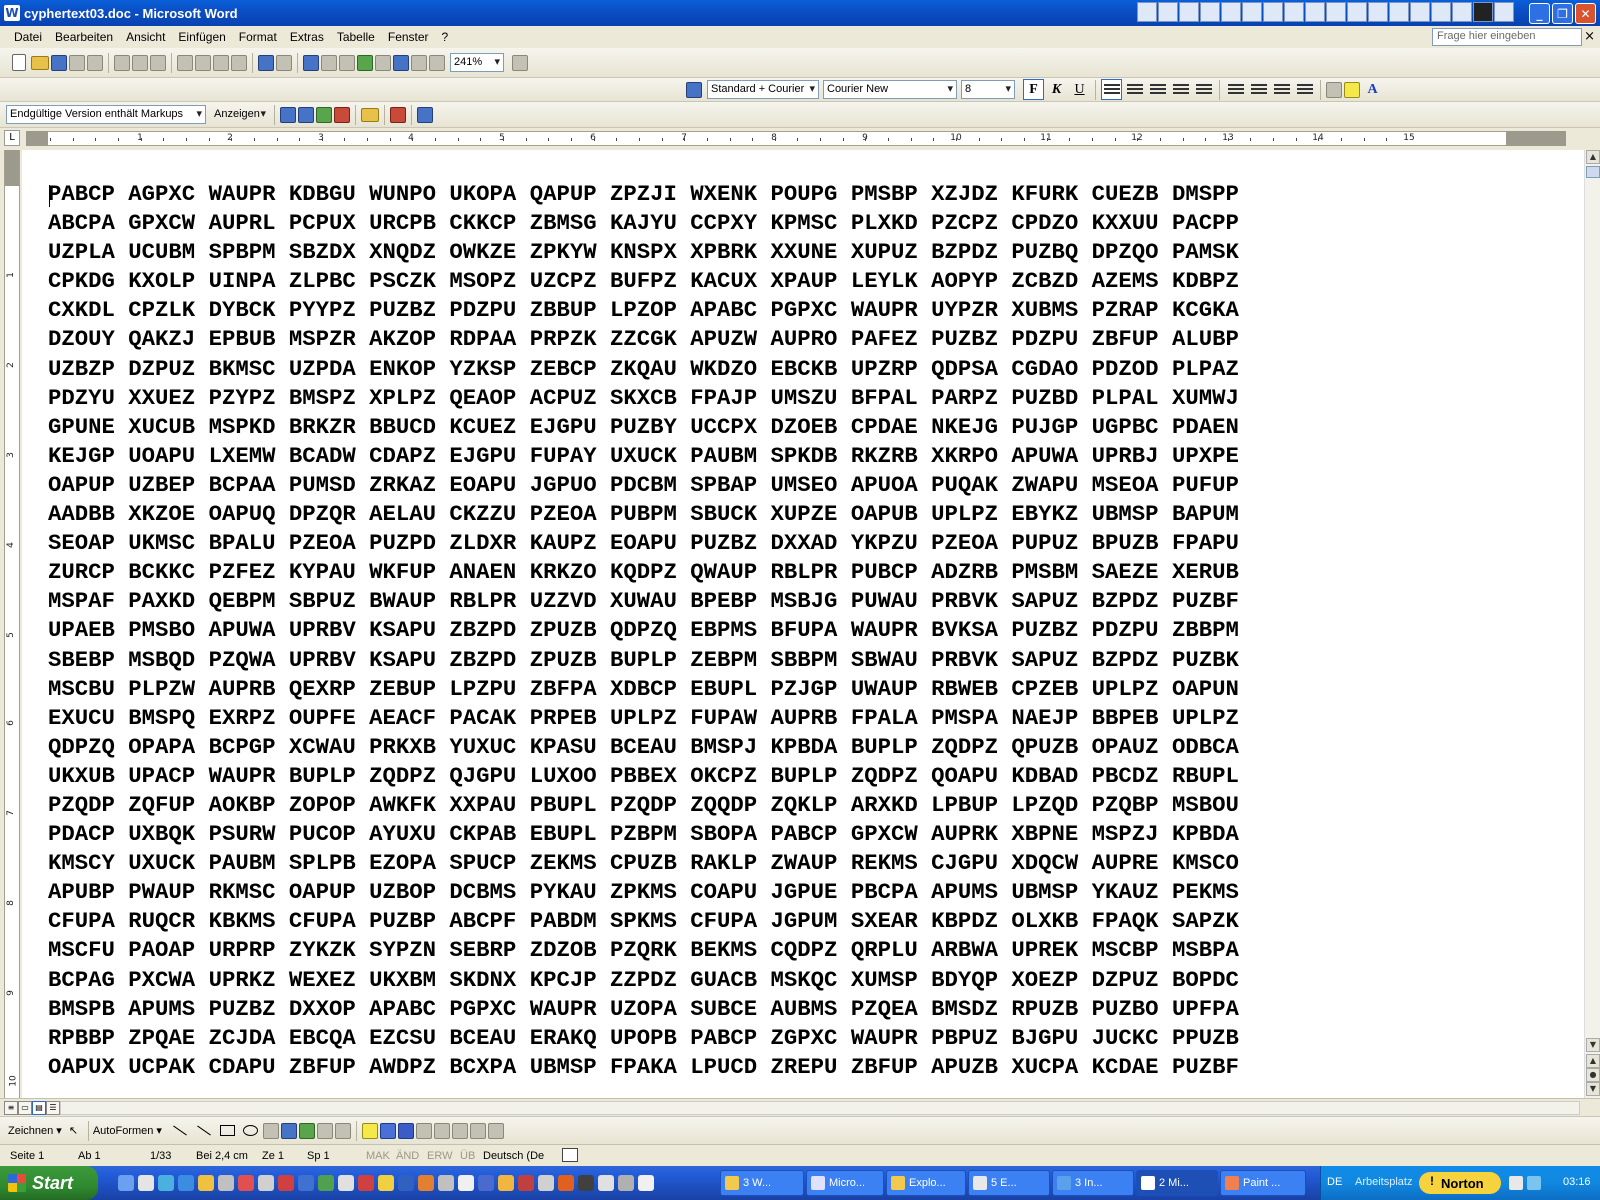  I want to click on redo-icon, so click(284, 62).